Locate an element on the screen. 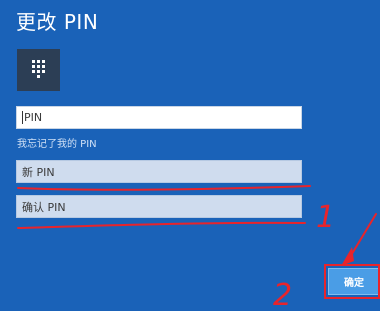 This screenshot has width=380, height=311. confirm-pin-input: 确认 PIN is located at coordinates (159, 206).